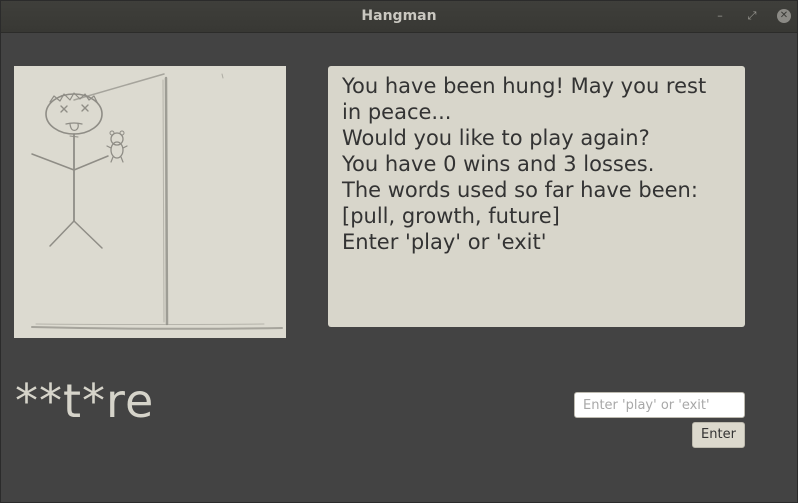 This screenshot has height=503, width=798. Describe the element at coordinates (85, 401) in the screenshot. I see `masked-word: **t*re` at that location.